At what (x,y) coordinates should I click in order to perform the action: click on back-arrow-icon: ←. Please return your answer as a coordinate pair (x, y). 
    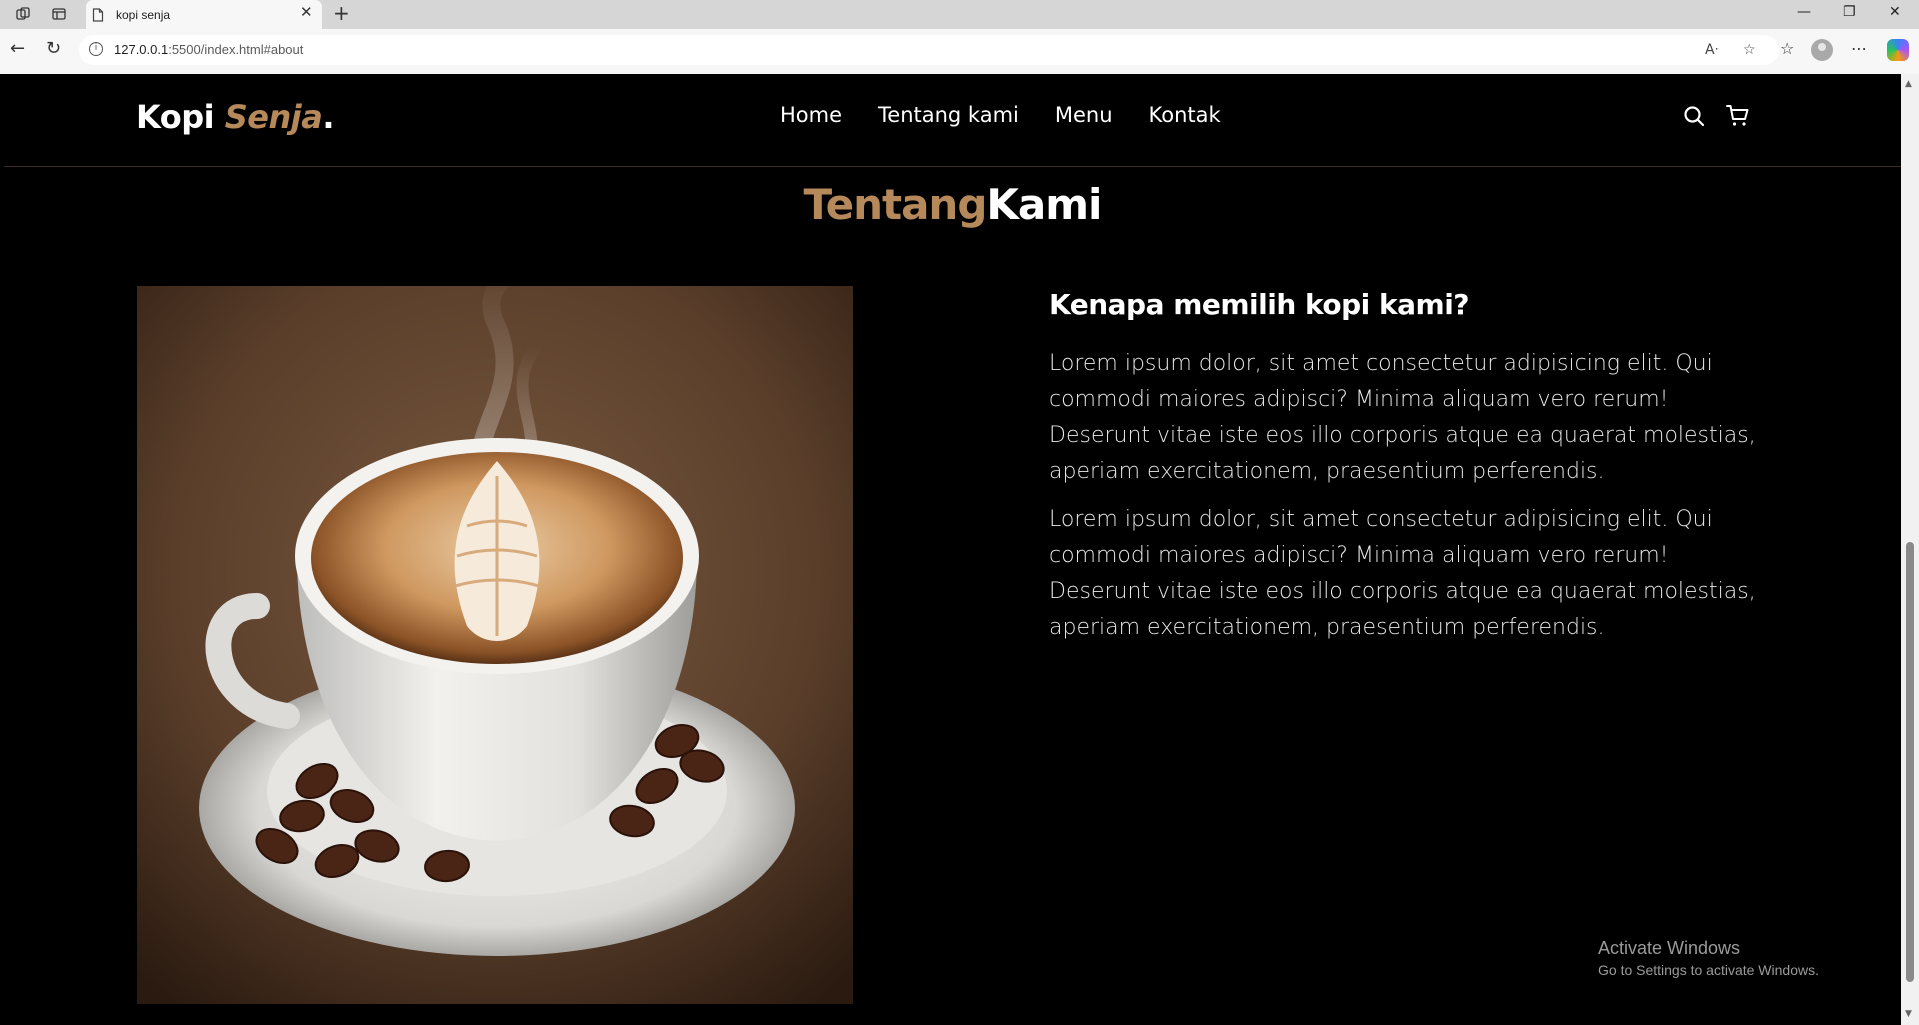
    Looking at the image, I should click on (17, 49).